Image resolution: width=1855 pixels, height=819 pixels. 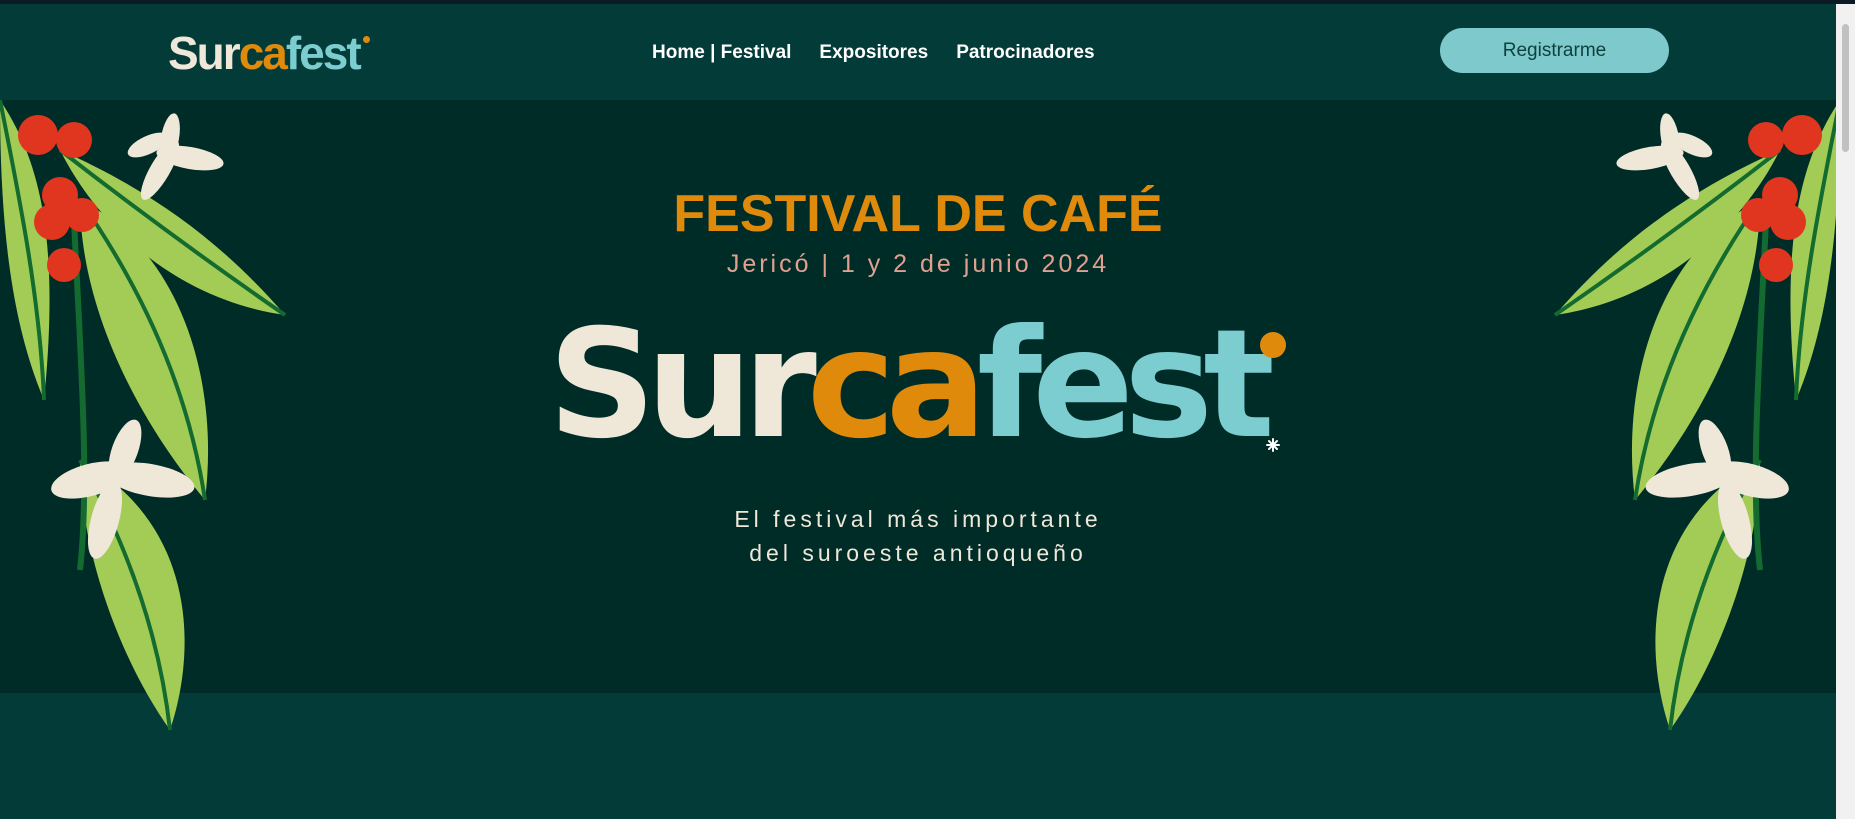 What do you see at coordinates (1025, 53) in the screenshot?
I see `nav-patrocinadores: Patrocinadores` at bounding box center [1025, 53].